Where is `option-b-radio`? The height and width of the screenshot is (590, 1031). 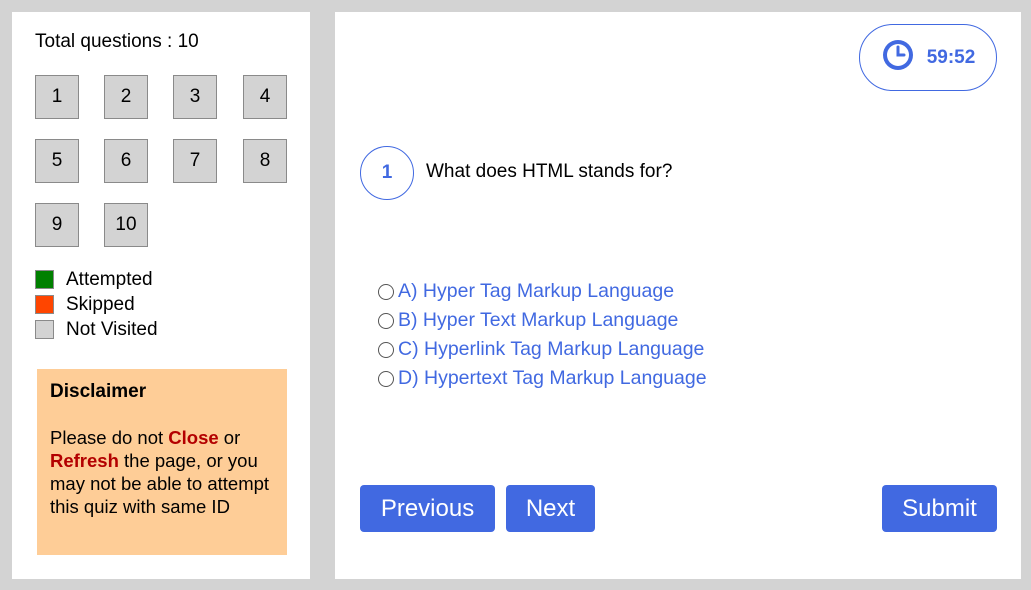
option-b-radio is located at coordinates (386, 320).